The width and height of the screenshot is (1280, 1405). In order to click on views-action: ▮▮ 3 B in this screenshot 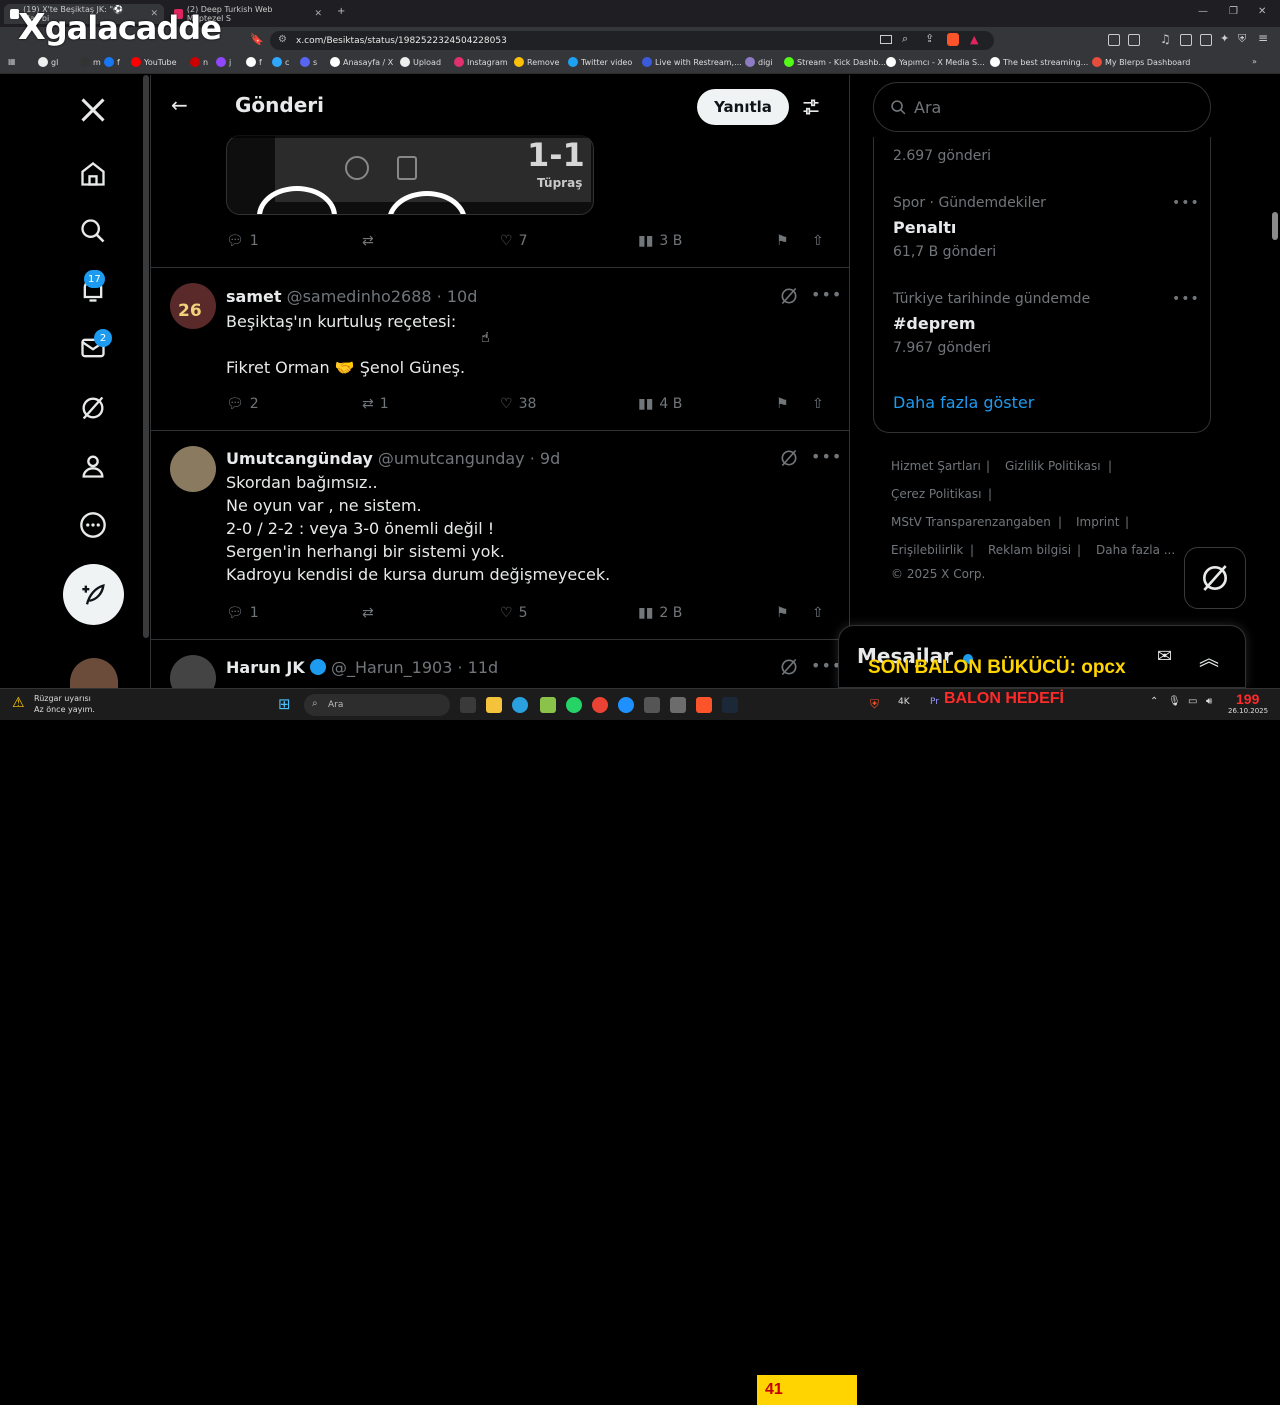, I will do `click(660, 241)`.